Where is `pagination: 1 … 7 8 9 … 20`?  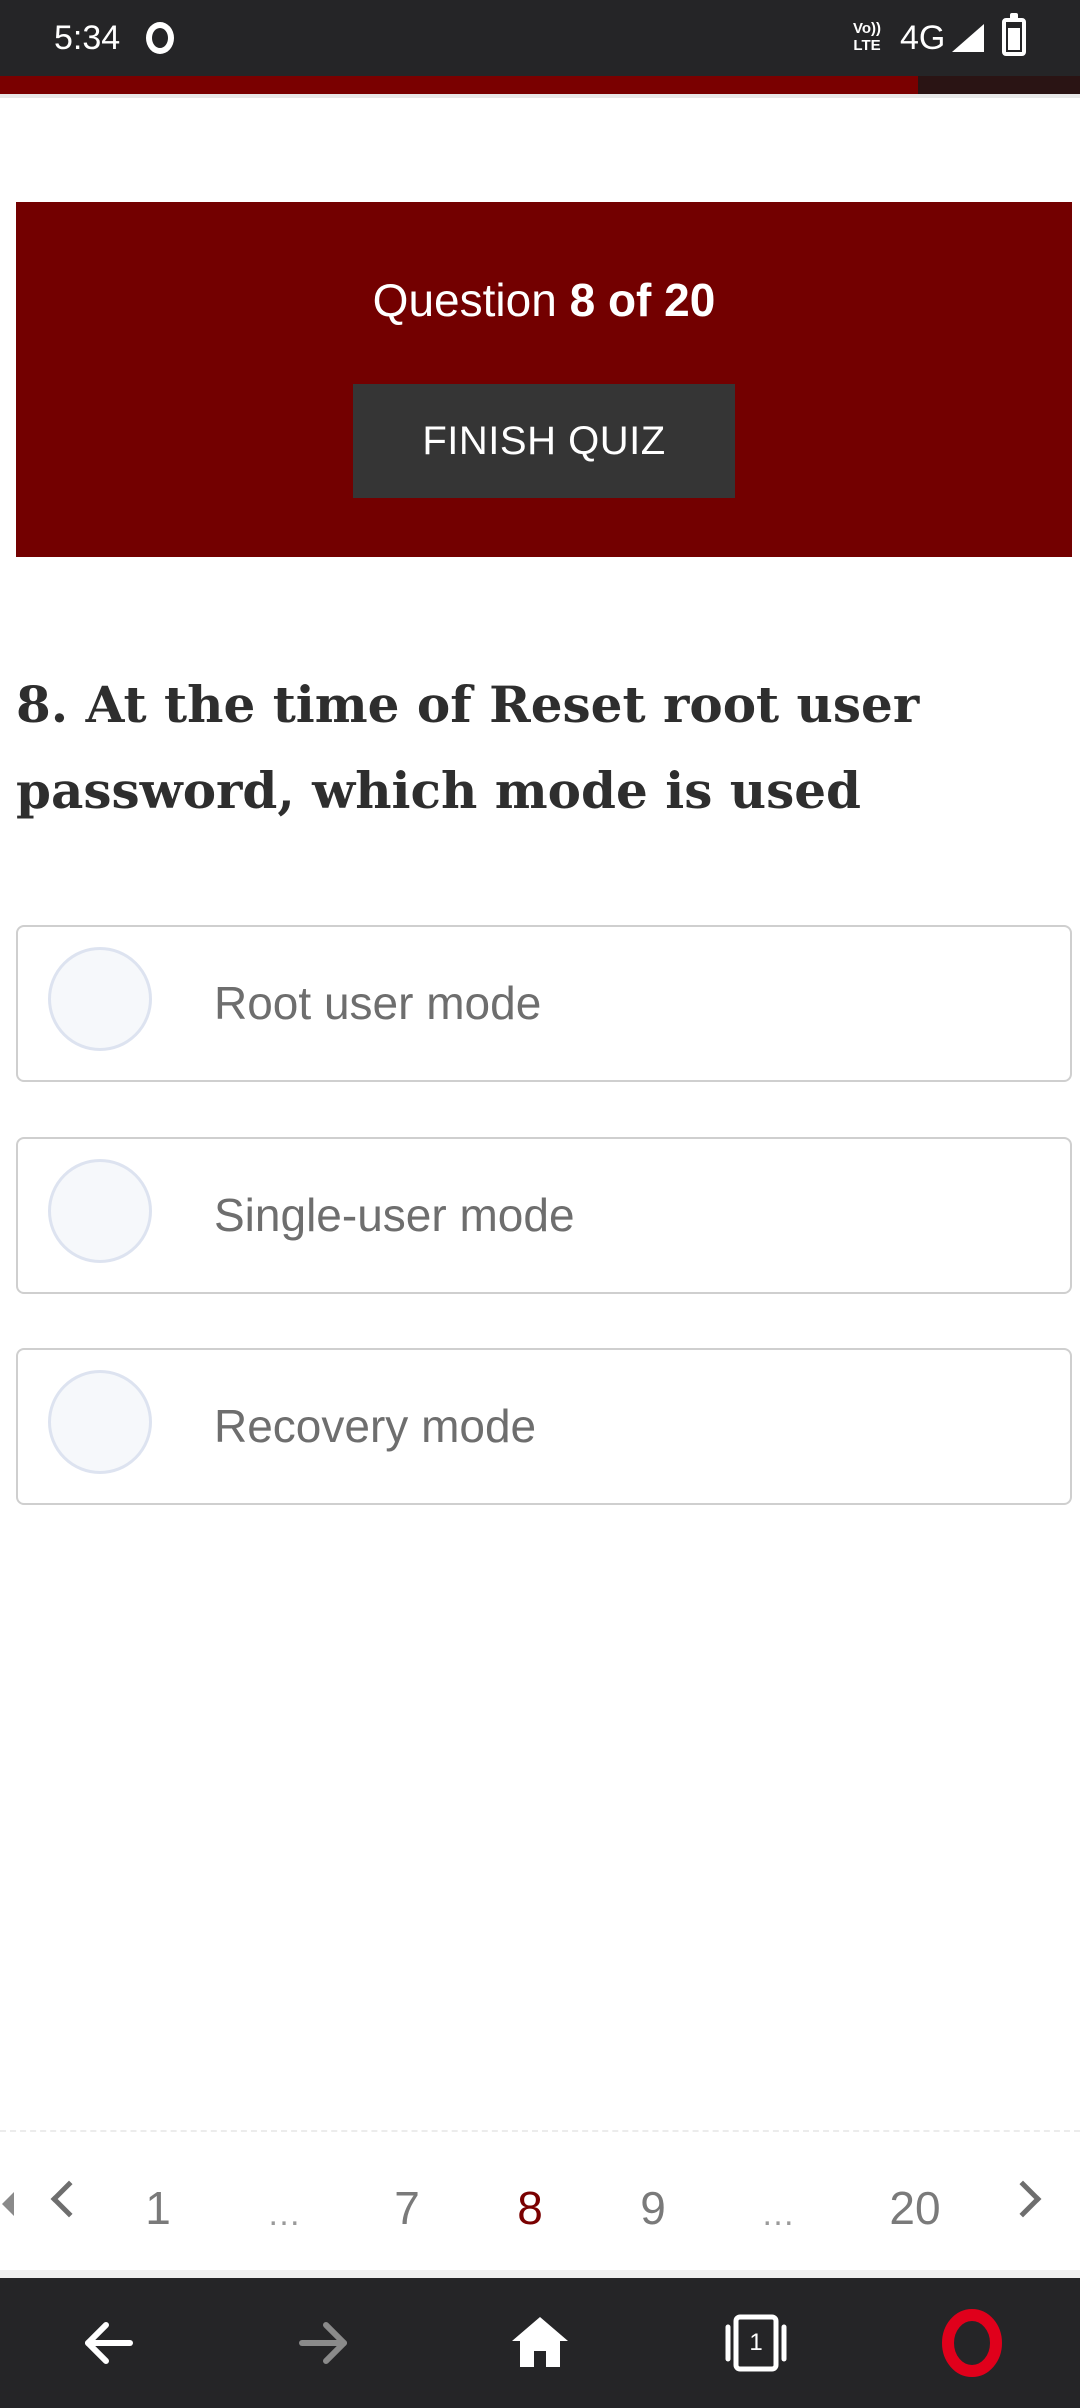
pagination: 1 … 7 8 9 … 20 is located at coordinates (540, 2210).